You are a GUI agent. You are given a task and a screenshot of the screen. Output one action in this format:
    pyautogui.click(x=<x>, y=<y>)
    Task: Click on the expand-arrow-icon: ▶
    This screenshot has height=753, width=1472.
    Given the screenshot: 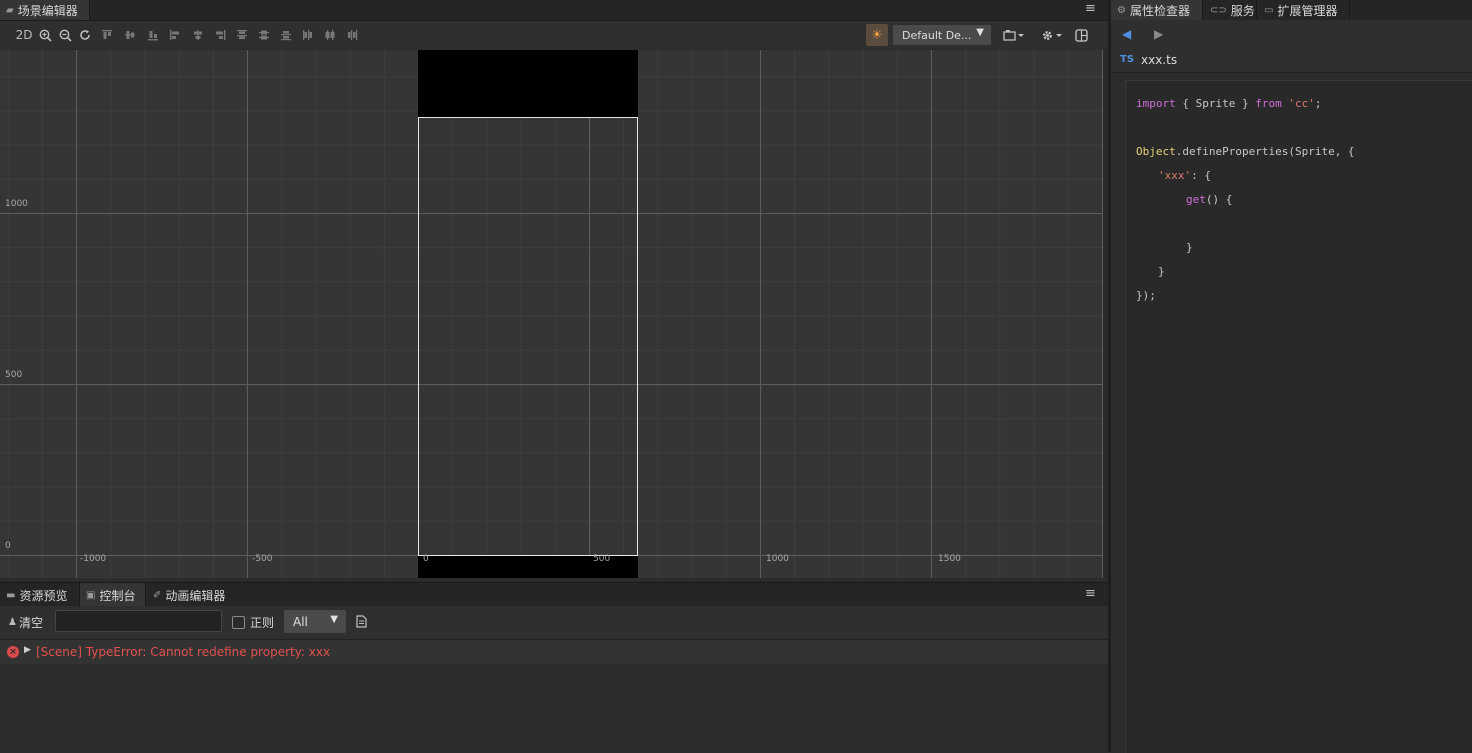 What is the action you would take?
    pyautogui.click(x=27, y=650)
    